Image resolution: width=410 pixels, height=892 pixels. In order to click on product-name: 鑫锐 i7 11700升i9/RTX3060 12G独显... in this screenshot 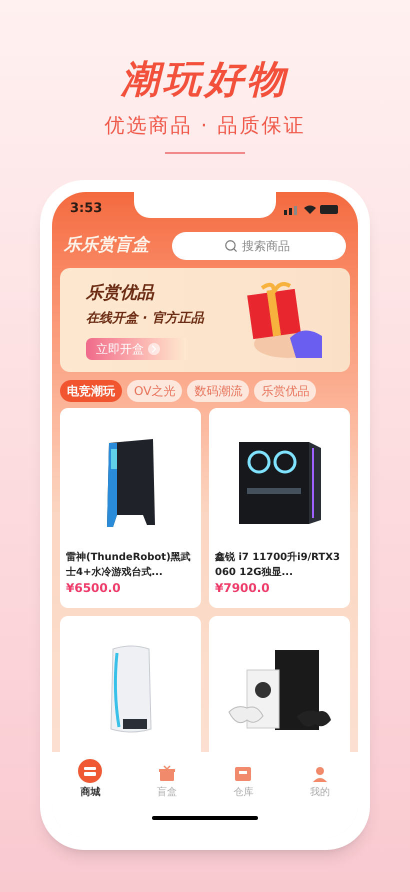, I will do `click(278, 565)`.